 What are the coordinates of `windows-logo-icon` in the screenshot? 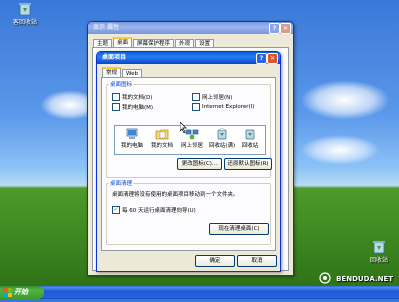 It's located at (7, 292).